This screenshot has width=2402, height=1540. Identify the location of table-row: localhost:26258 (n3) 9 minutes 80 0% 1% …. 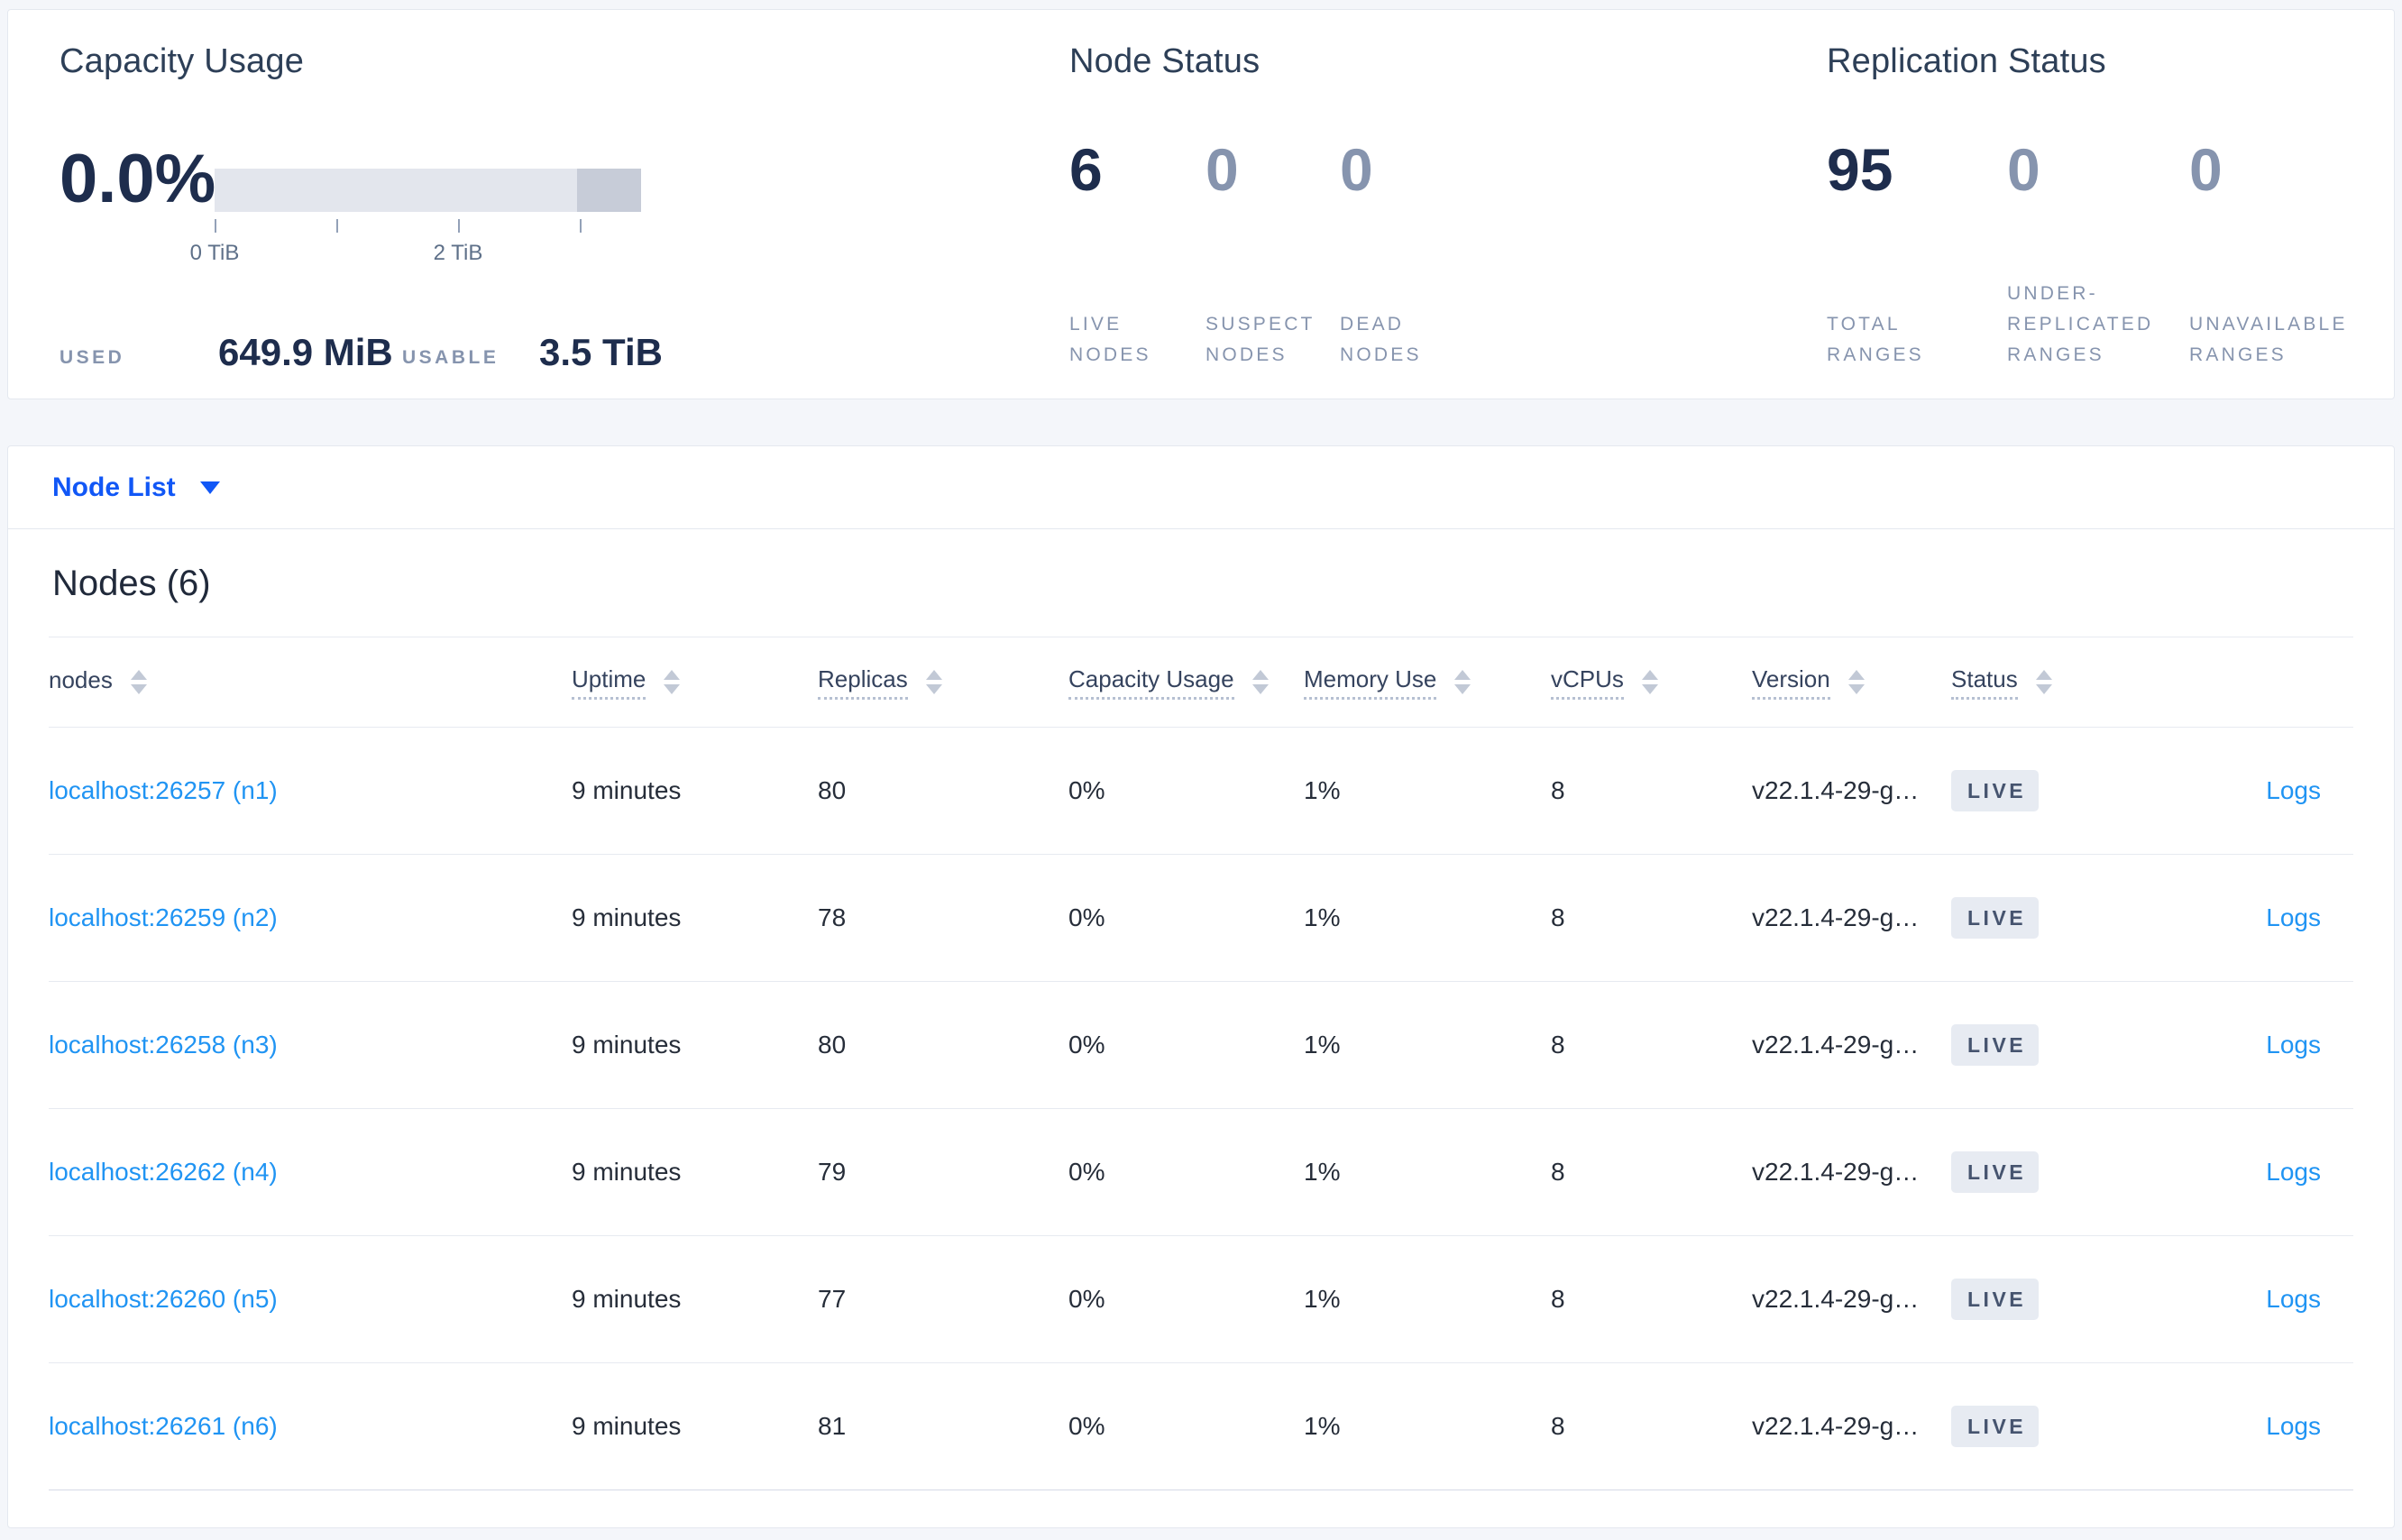
(1201, 1045).